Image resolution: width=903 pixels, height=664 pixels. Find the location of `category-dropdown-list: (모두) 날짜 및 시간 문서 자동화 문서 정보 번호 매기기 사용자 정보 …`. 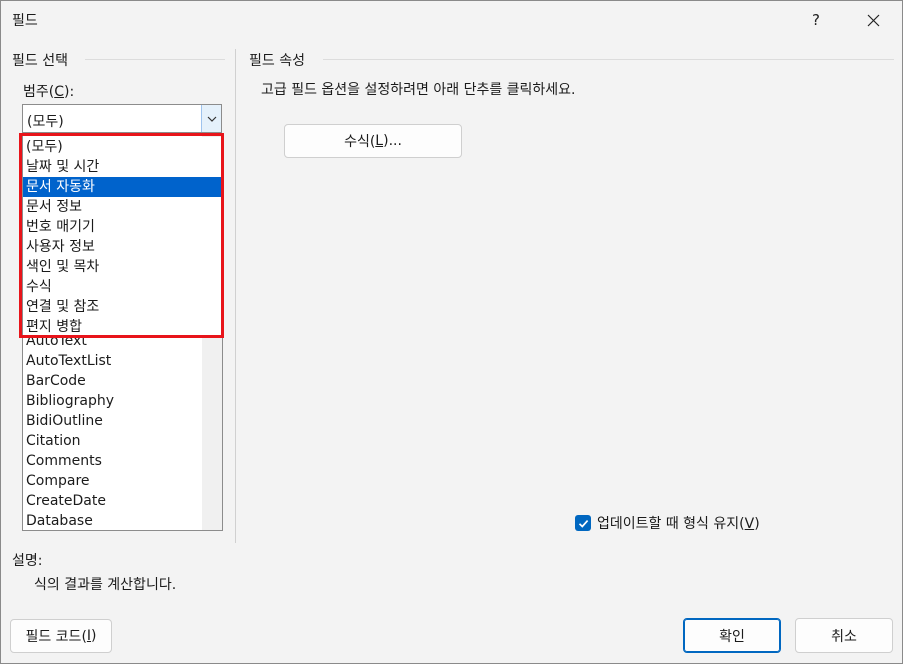

category-dropdown-list: (모두) 날짜 및 시간 문서 자동화 문서 정보 번호 매기기 사용자 정보 … is located at coordinates (122, 237).